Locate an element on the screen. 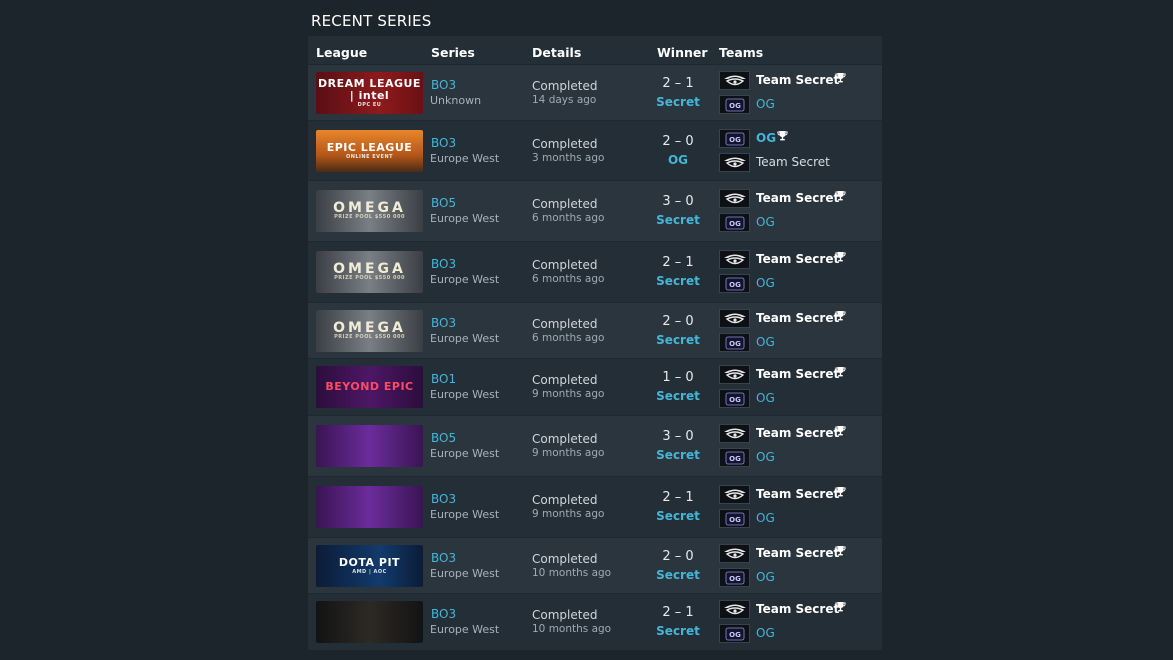  league-banner: DREAM LEAGUE | intel DPC EU is located at coordinates (369, 93).